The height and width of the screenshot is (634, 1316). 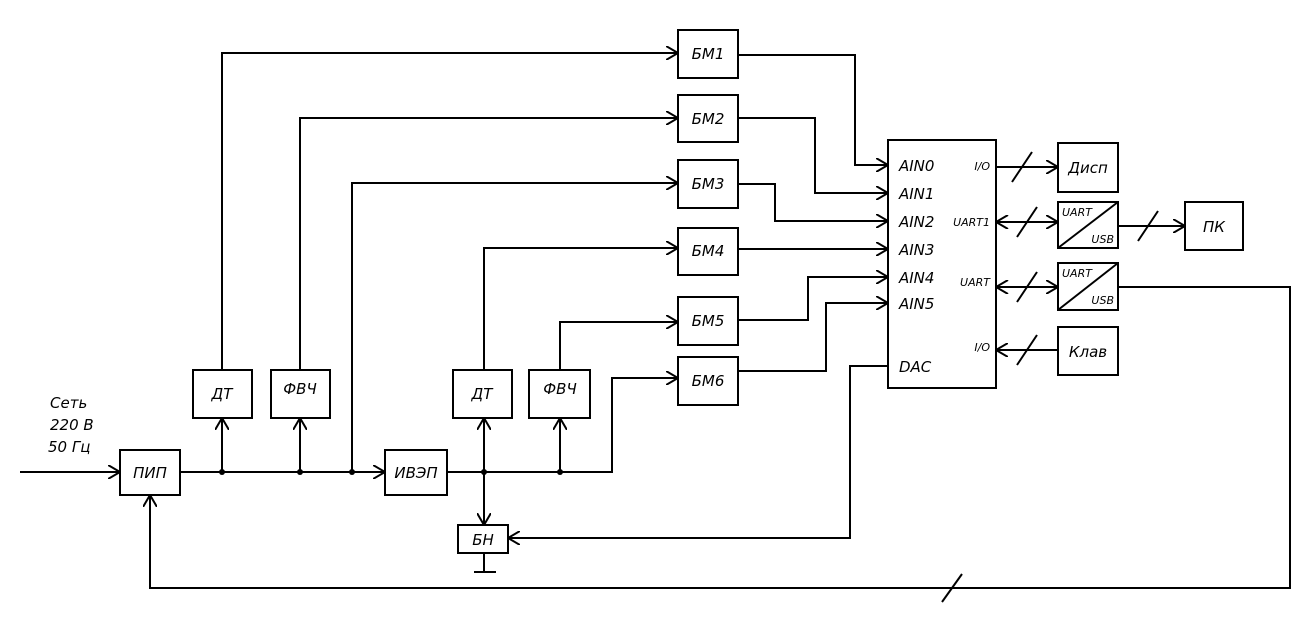 I want to click on block-bm2: БМ2, so click(x=708, y=118).